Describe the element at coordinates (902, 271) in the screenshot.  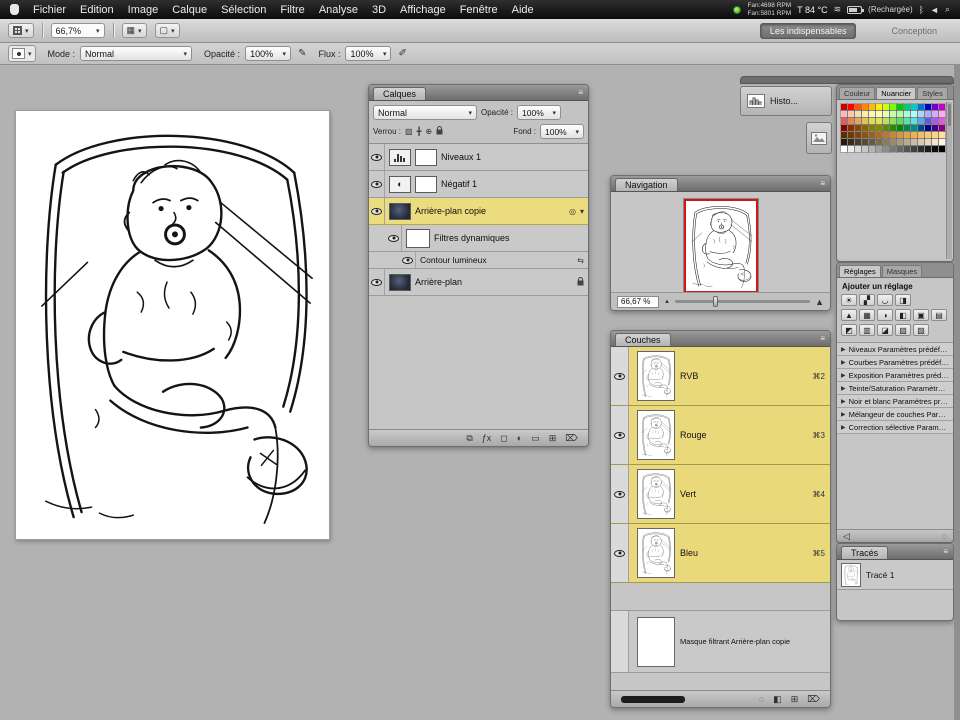
I see `tab-masques: Masques` at that location.